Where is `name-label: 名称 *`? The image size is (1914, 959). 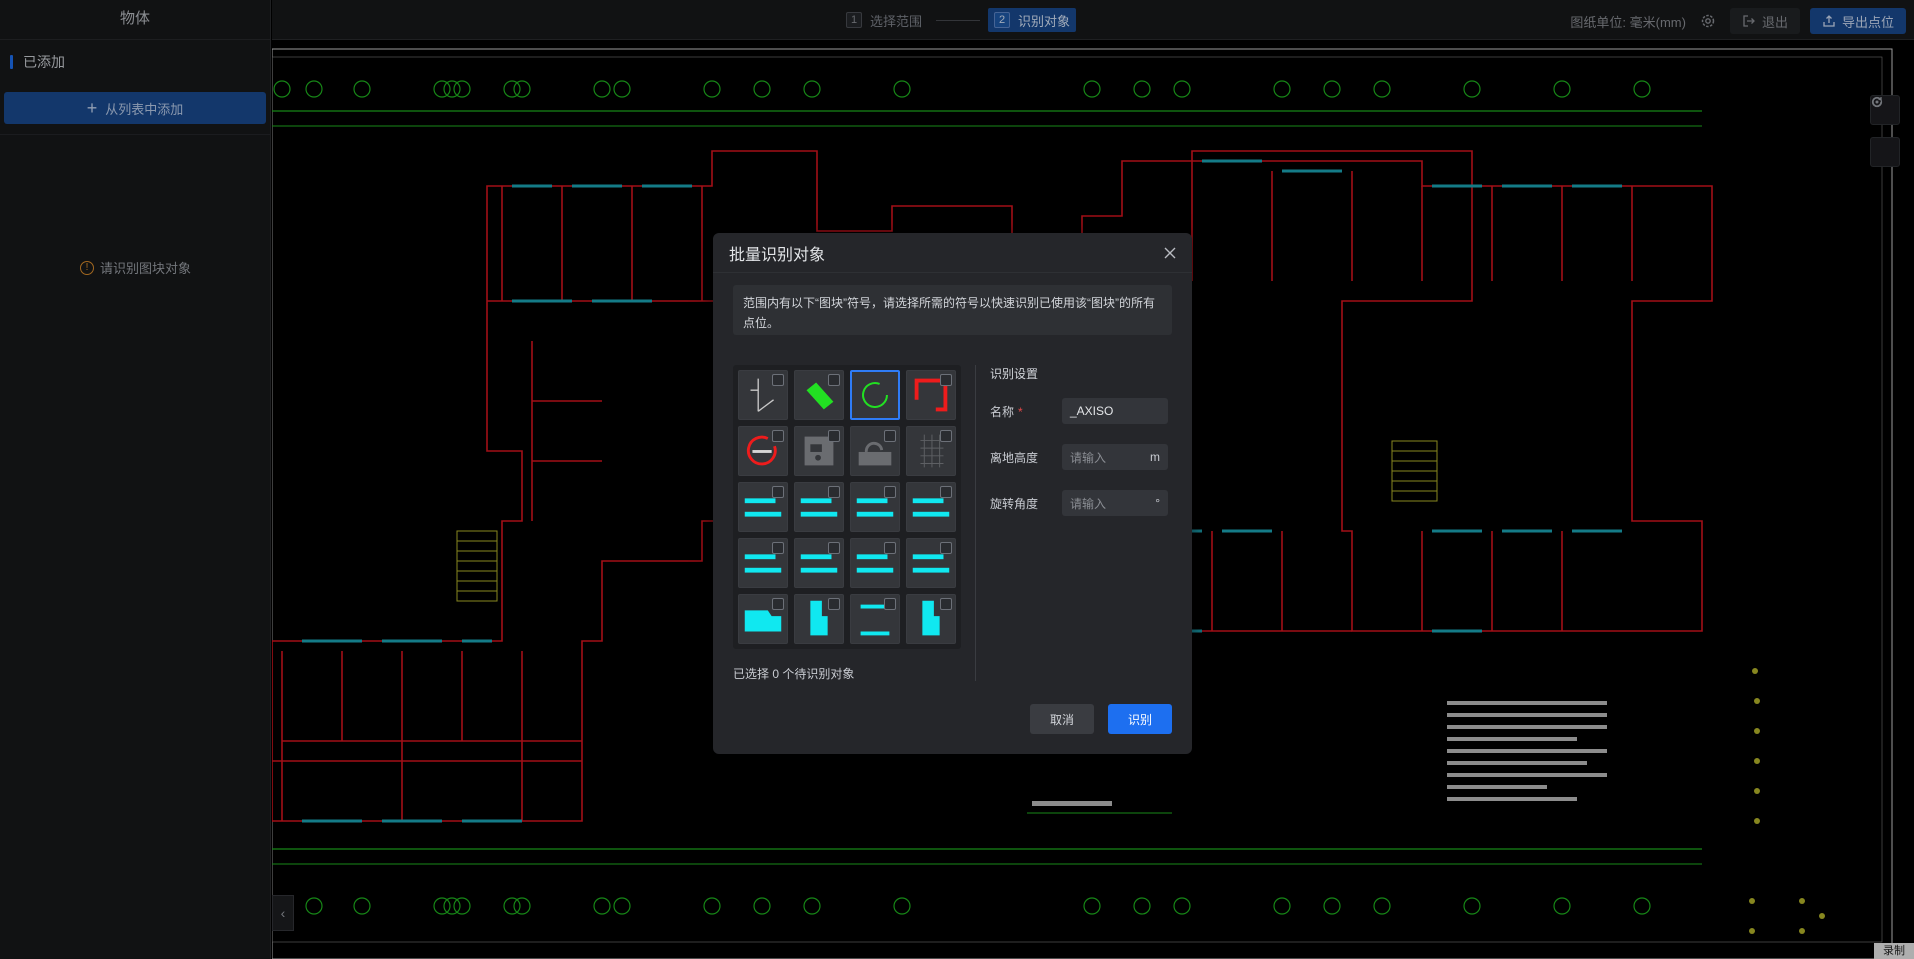 name-label: 名称 * is located at coordinates (1026, 411).